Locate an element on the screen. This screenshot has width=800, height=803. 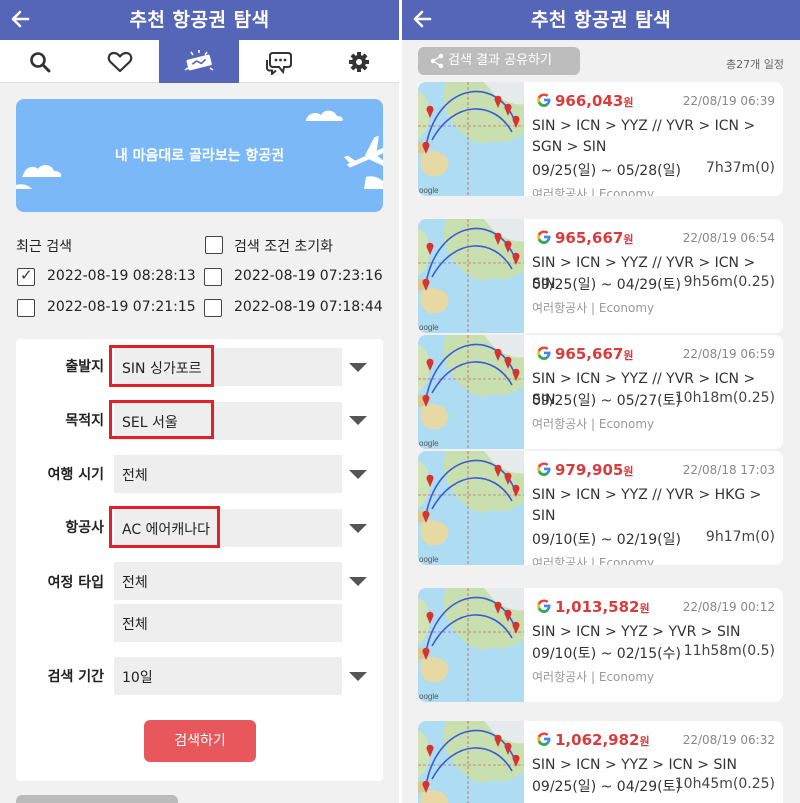
price: 1,013,582원 is located at coordinates (602, 607).